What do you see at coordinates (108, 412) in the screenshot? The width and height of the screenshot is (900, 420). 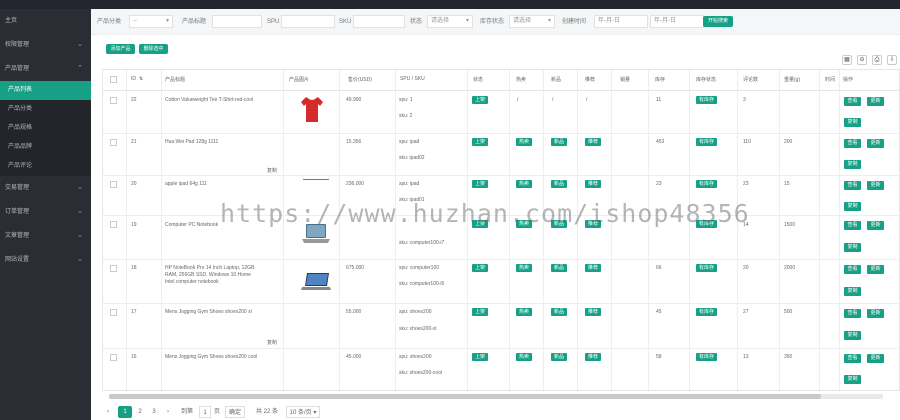 I see `prev-page-icon: ‹` at bounding box center [108, 412].